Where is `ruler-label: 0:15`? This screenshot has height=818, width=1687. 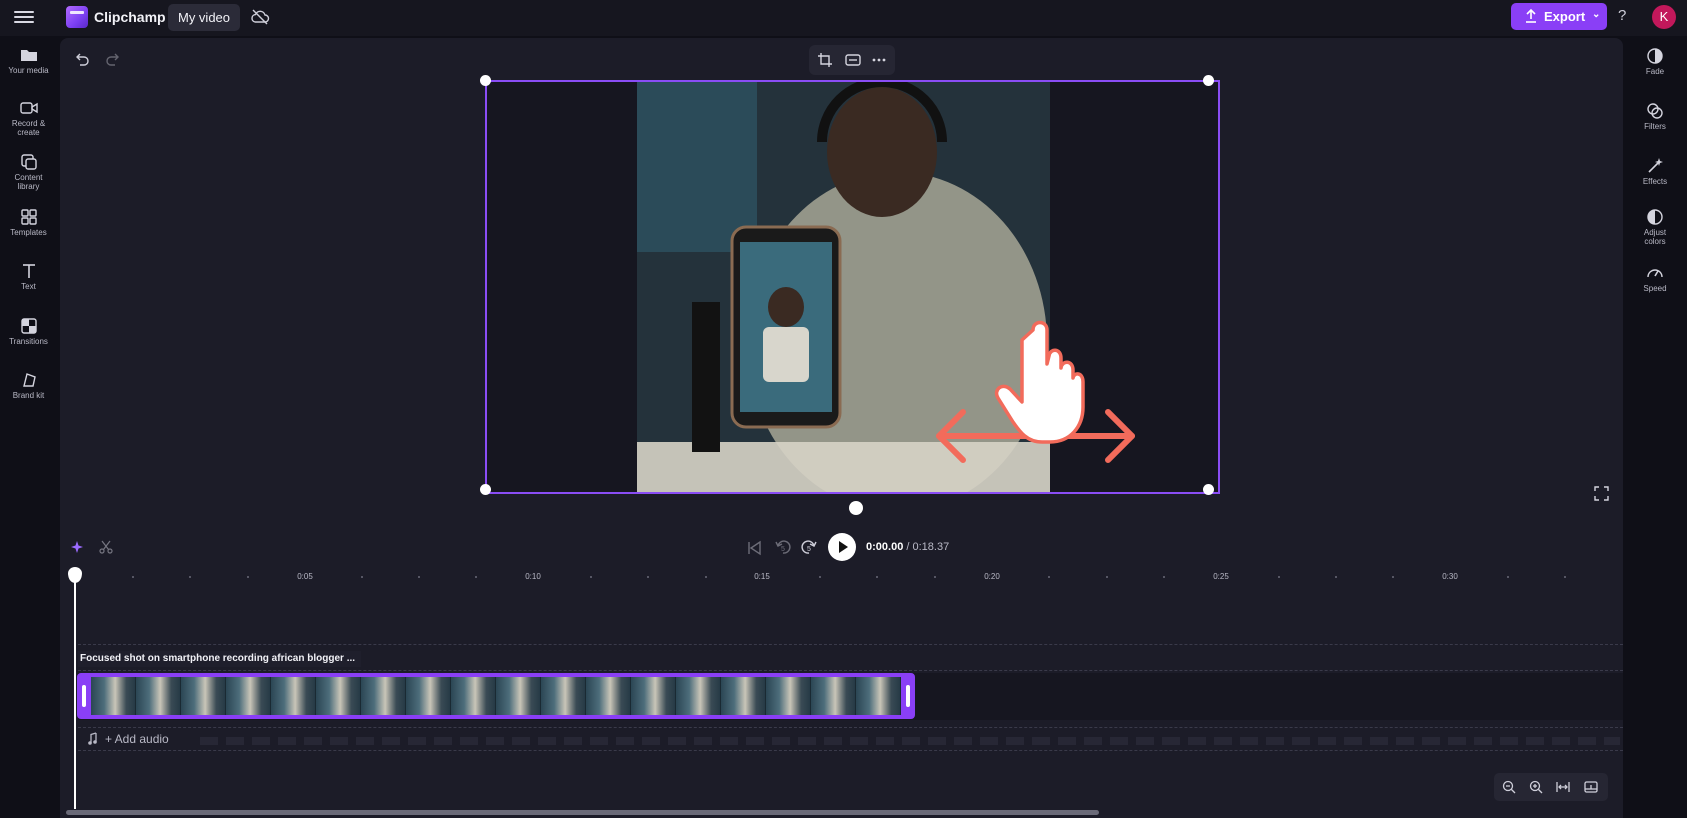 ruler-label: 0:15 is located at coordinates (762, 576).